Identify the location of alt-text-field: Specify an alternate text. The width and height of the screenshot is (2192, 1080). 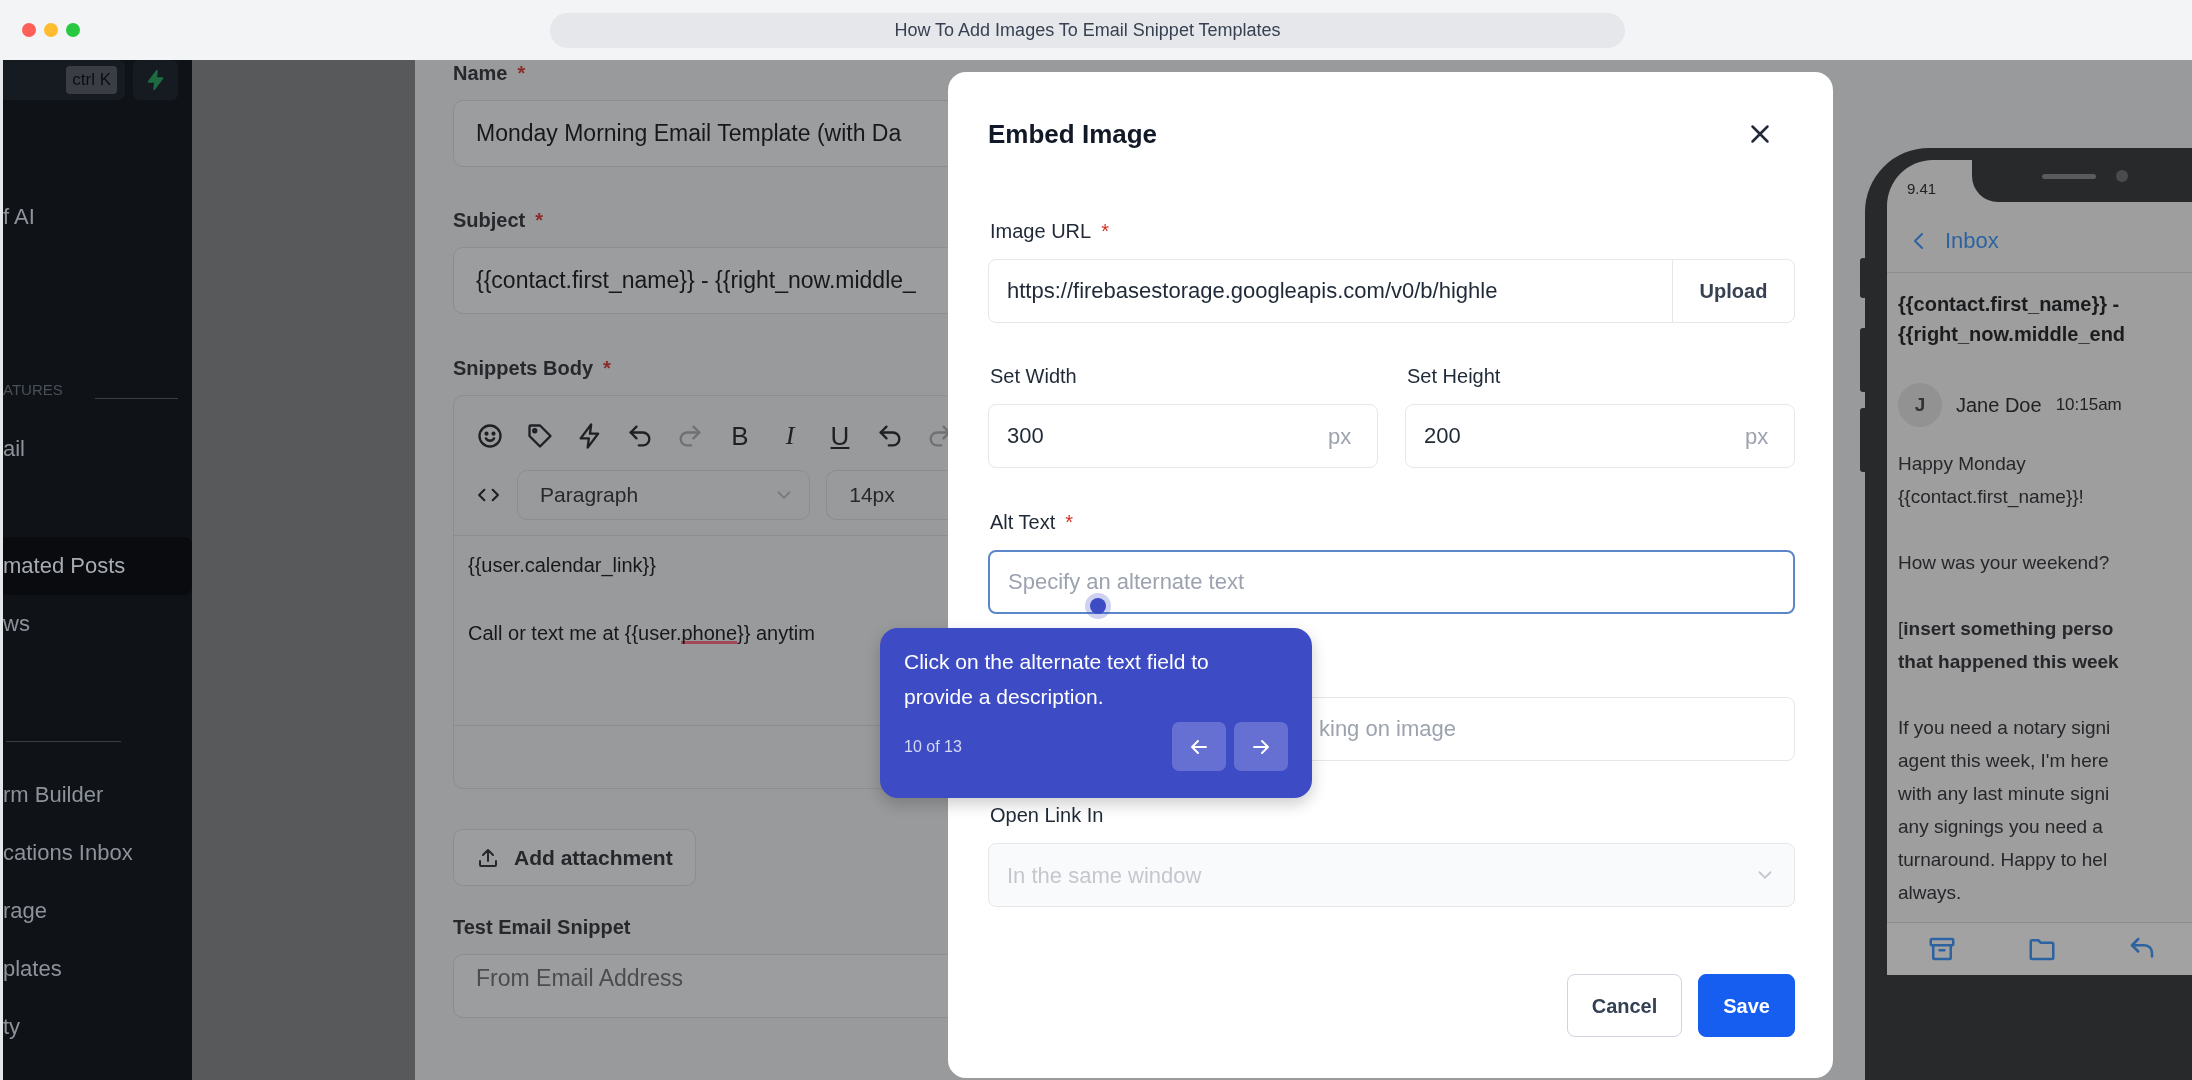
(1391, 582).